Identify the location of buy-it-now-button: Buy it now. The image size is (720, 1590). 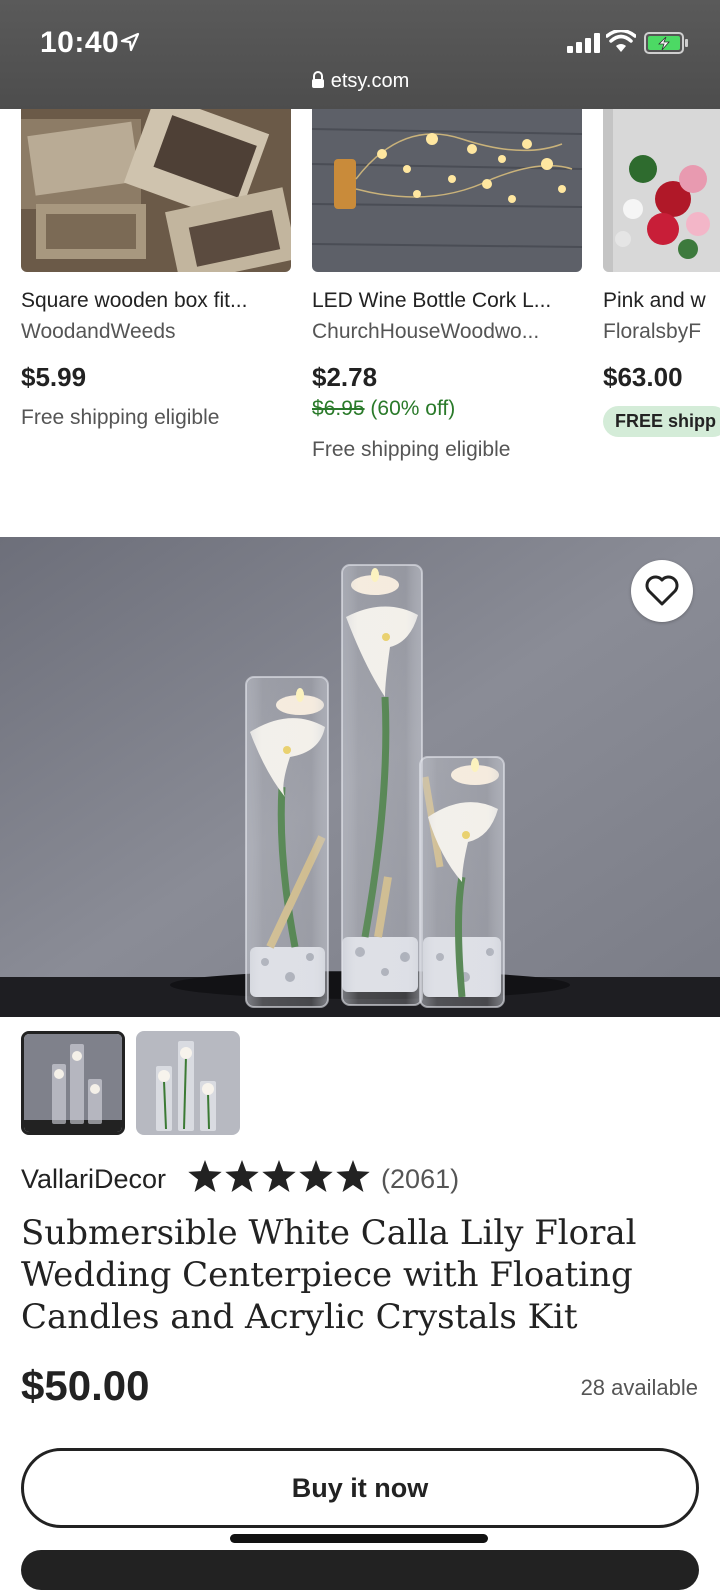
(360, 1488).